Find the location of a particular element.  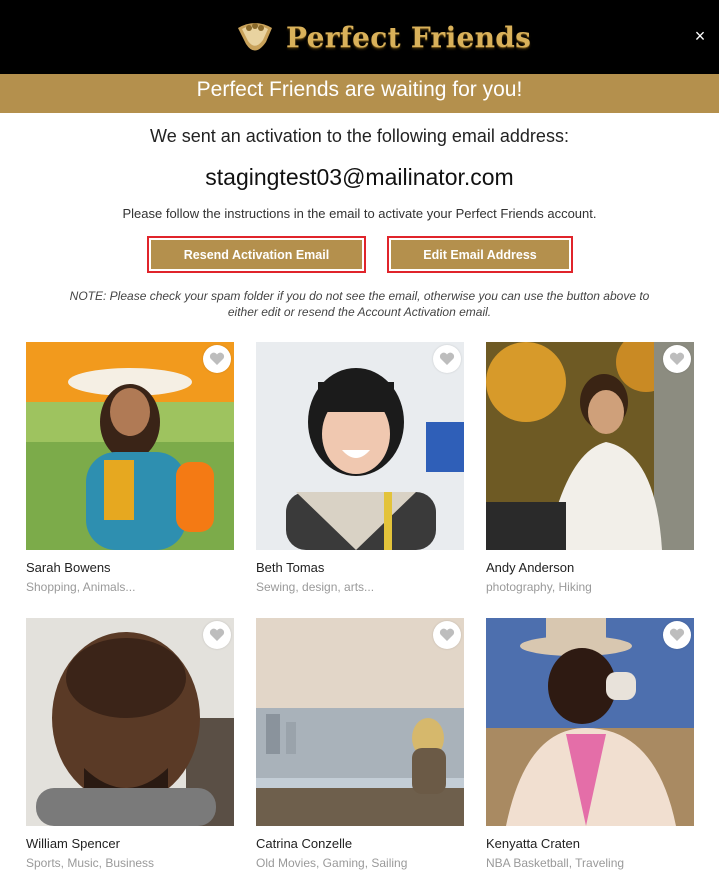

logo-text: Perfect Friends is located at coordinates (409, 37).